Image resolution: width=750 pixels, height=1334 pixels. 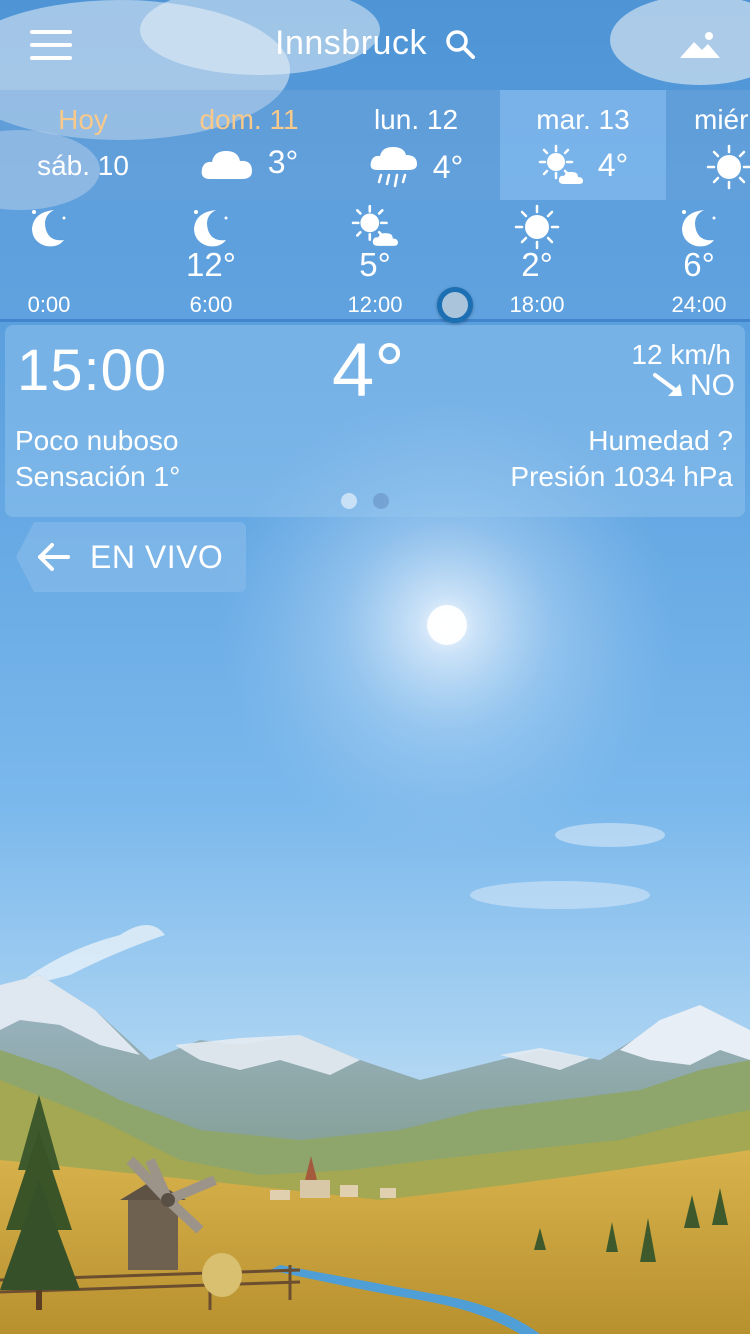 I want to click on landscape-icon, so click(x=700, y=46).